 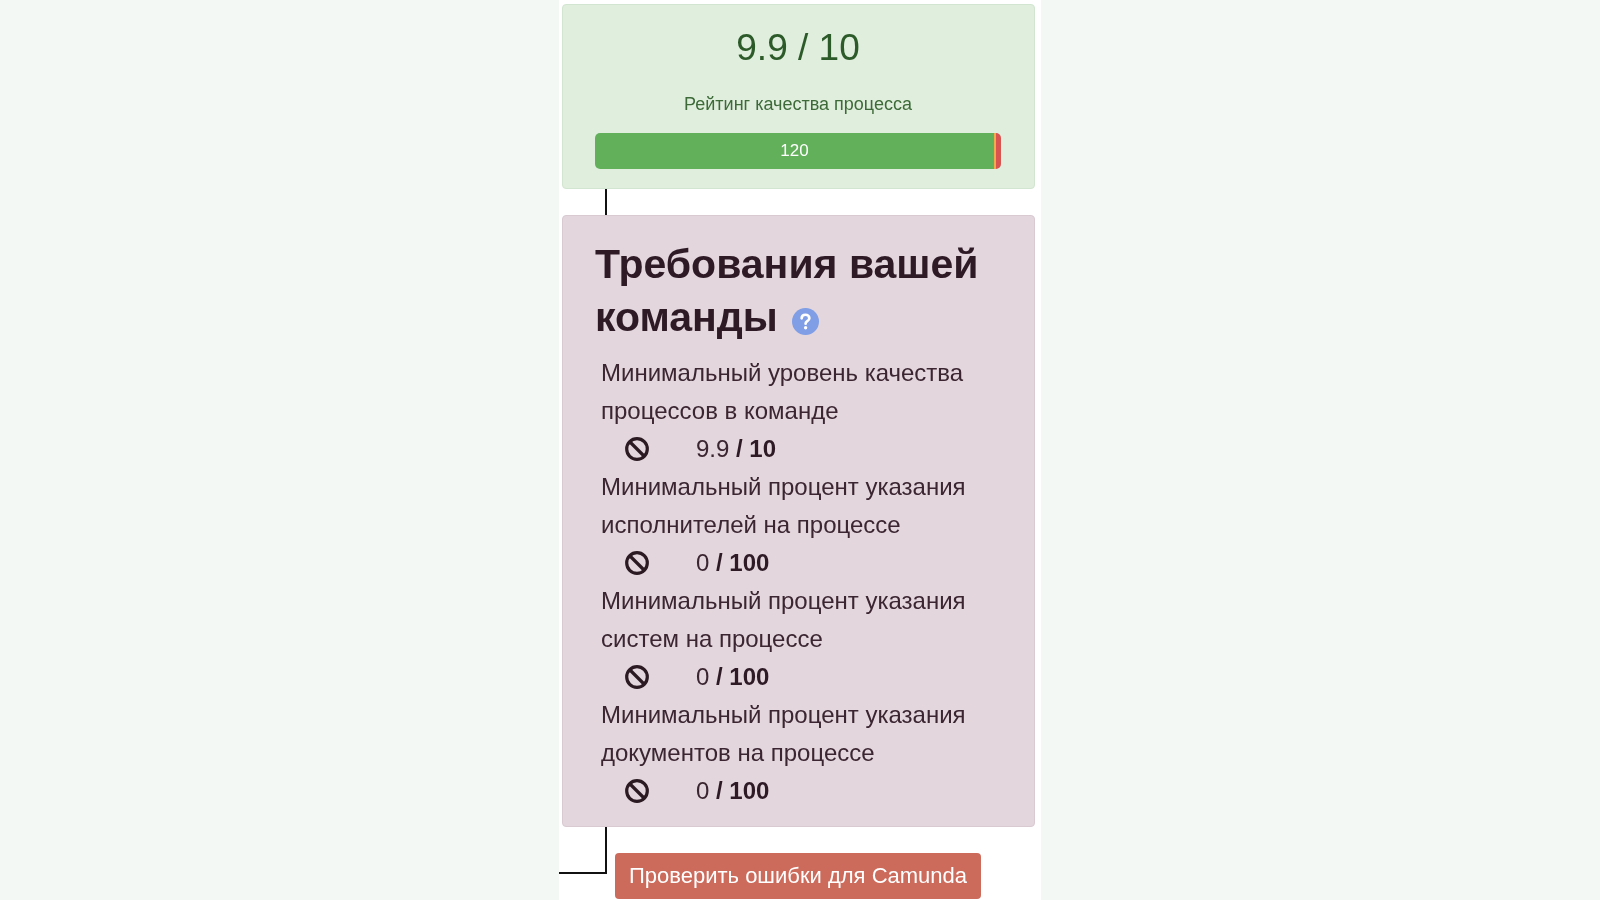 What do you see at coordinates (798, 104) in the screenshot?
I see `rating-caption: Рейтинг качества процесса` at bounding box center [798, 104].